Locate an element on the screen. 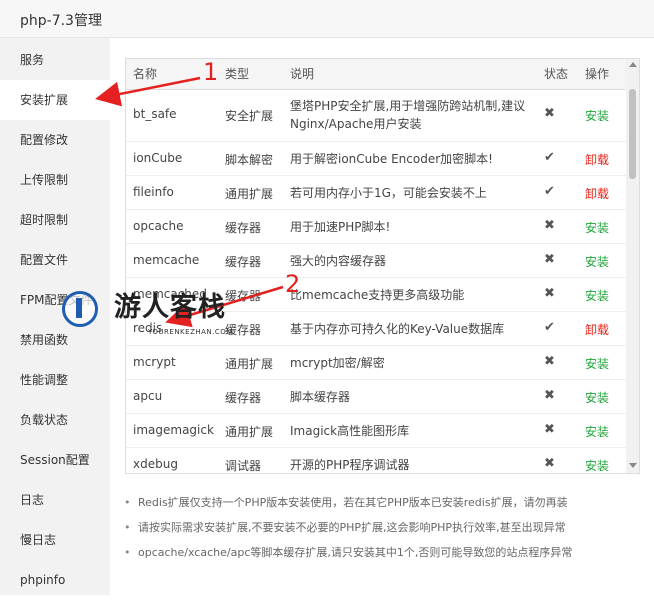  ext-desc: 比memcache支持更多高级功能 is located at coordinates (377, 295).